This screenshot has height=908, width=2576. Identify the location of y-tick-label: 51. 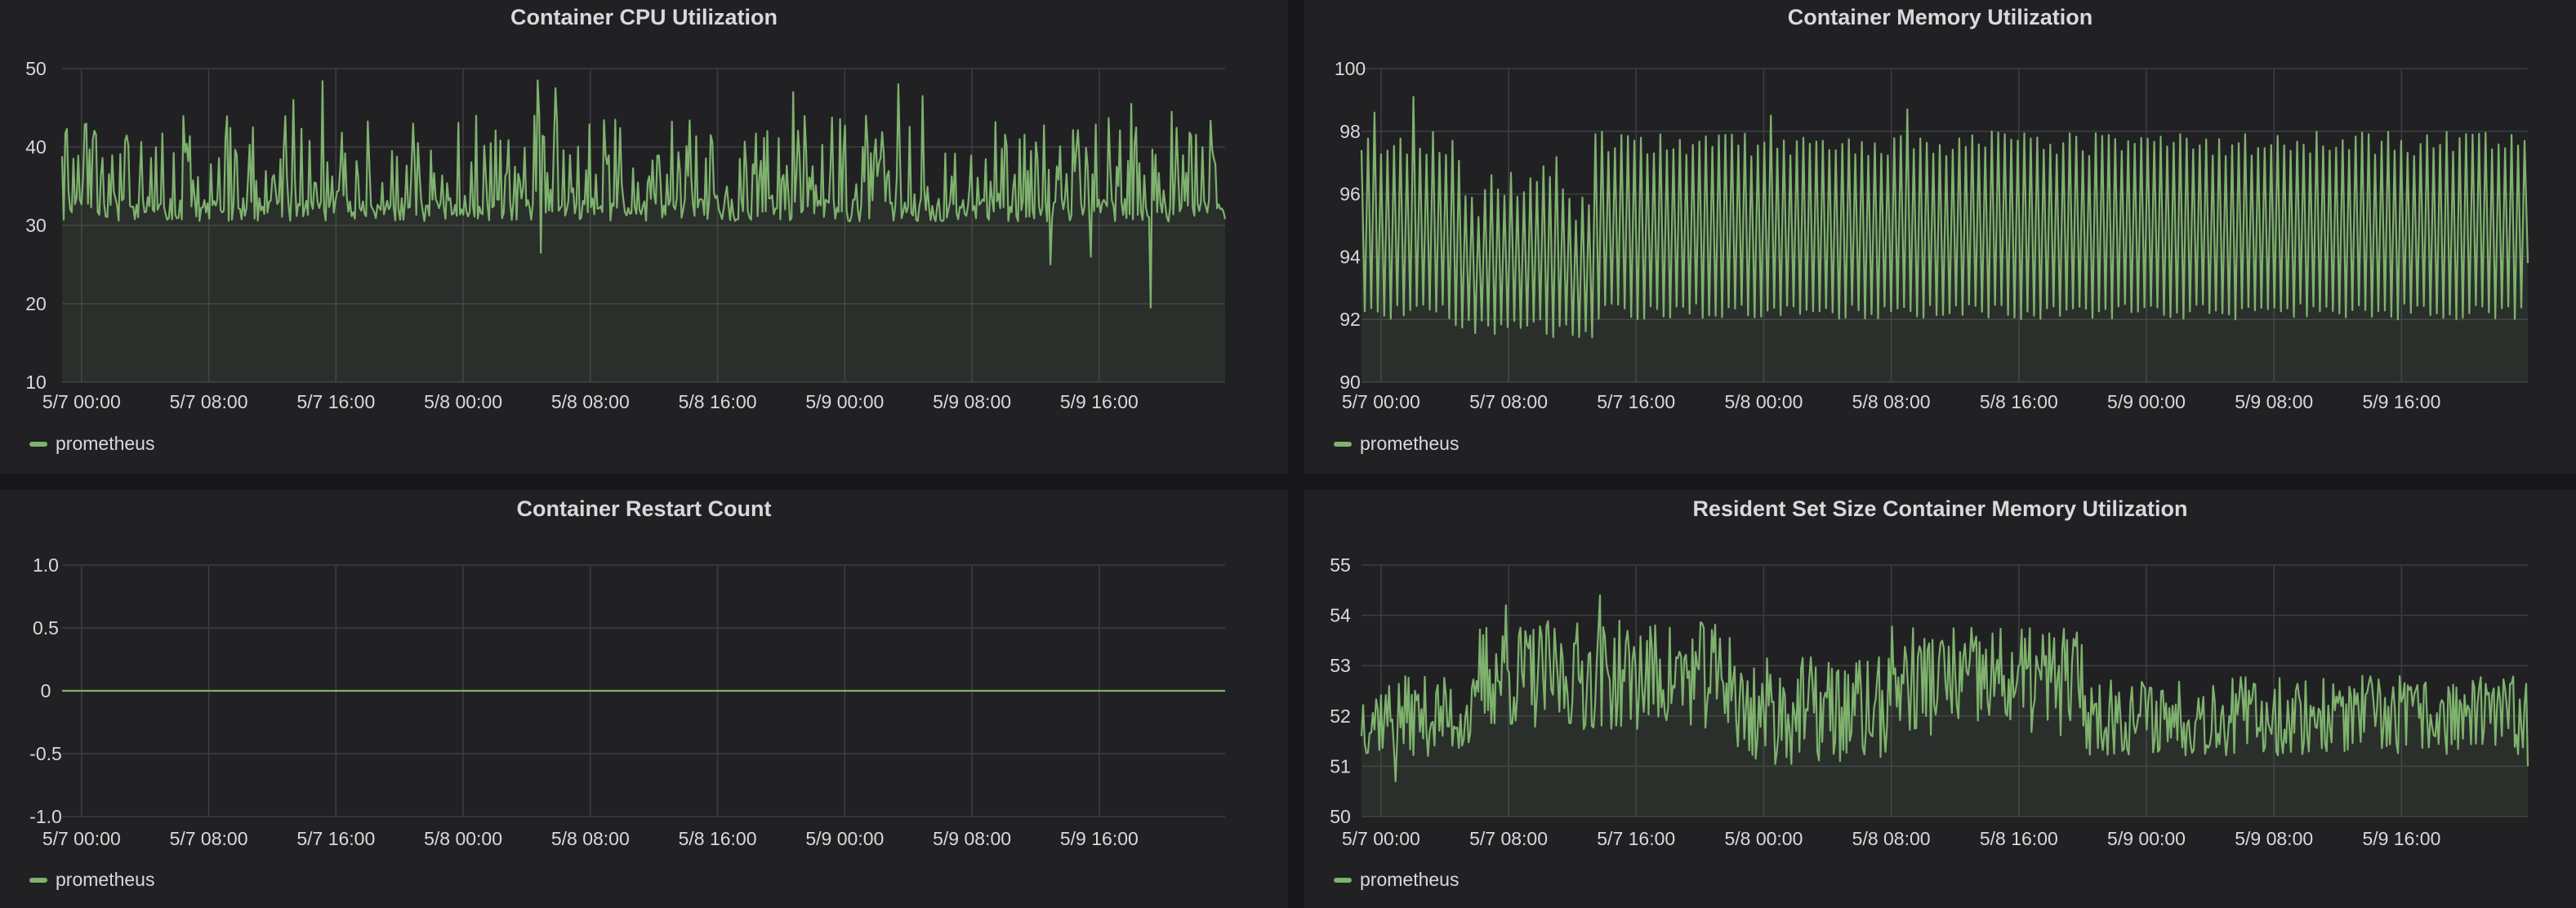
(1340, 766).